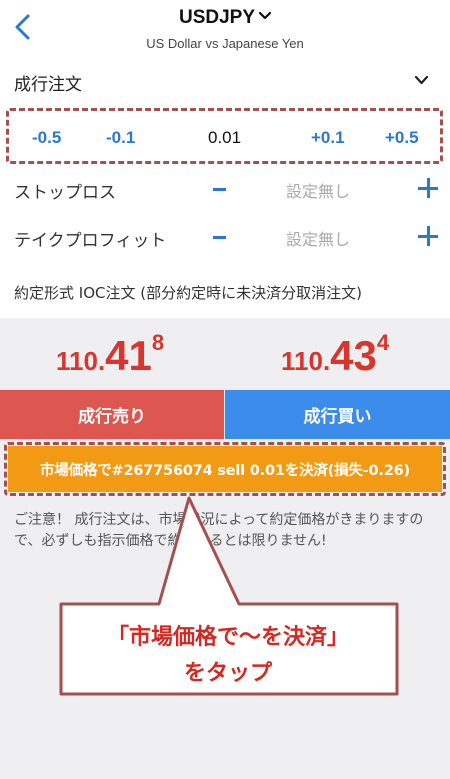  I want to click on callout-box: 「市場価格で〜を決済」 をタップ, so click(228, 647).